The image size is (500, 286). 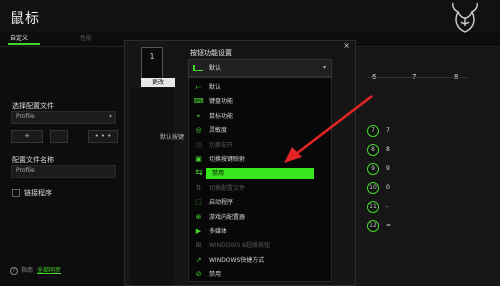 I want to click on key-binding-value: 8, so click(x=388, y=149).